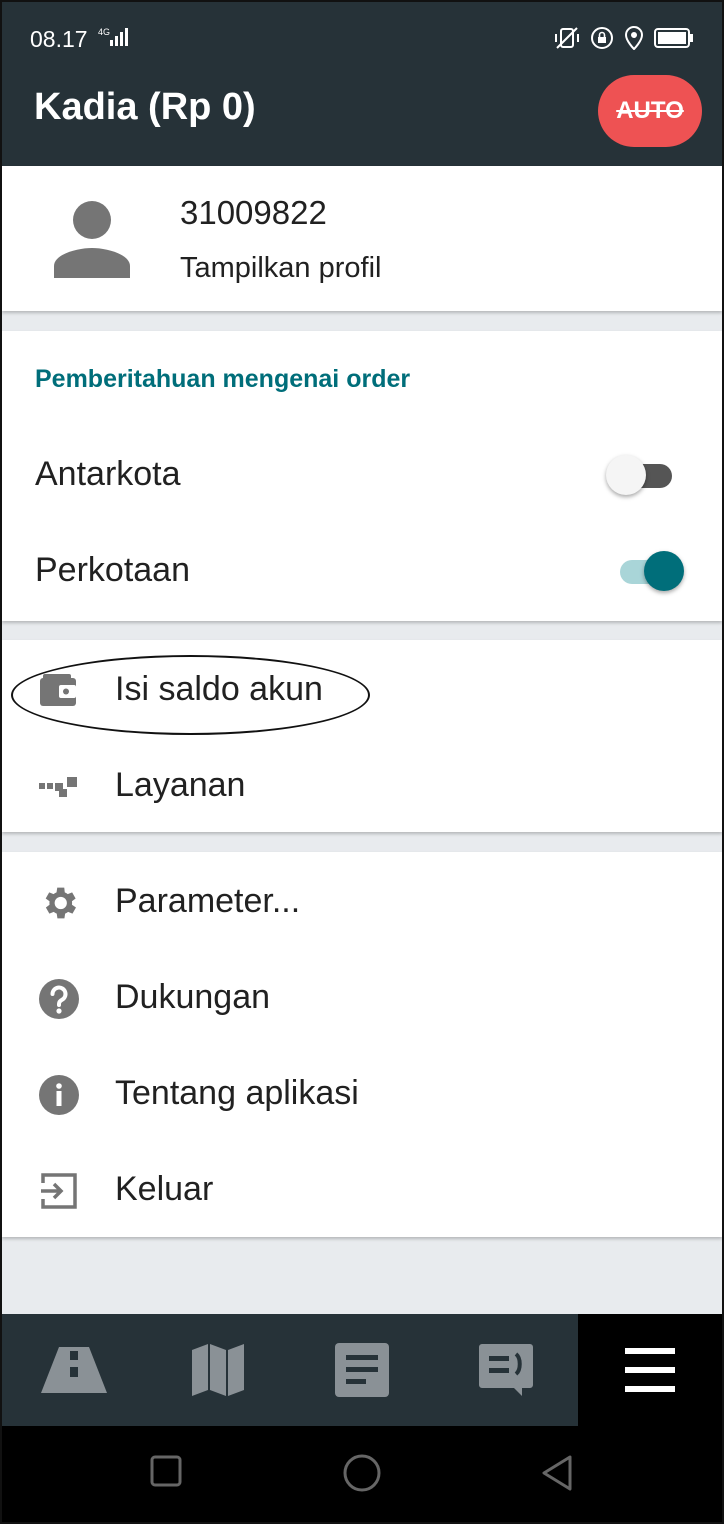  I want to click on switch-label: Antarkota, so click(108, 474).